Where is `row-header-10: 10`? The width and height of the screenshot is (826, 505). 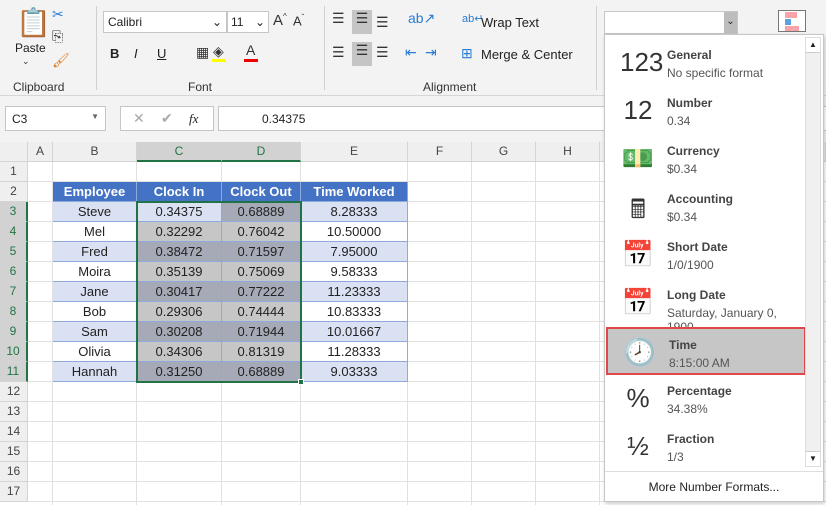 row-header-10: 10 is located at coordinates (14, 352).